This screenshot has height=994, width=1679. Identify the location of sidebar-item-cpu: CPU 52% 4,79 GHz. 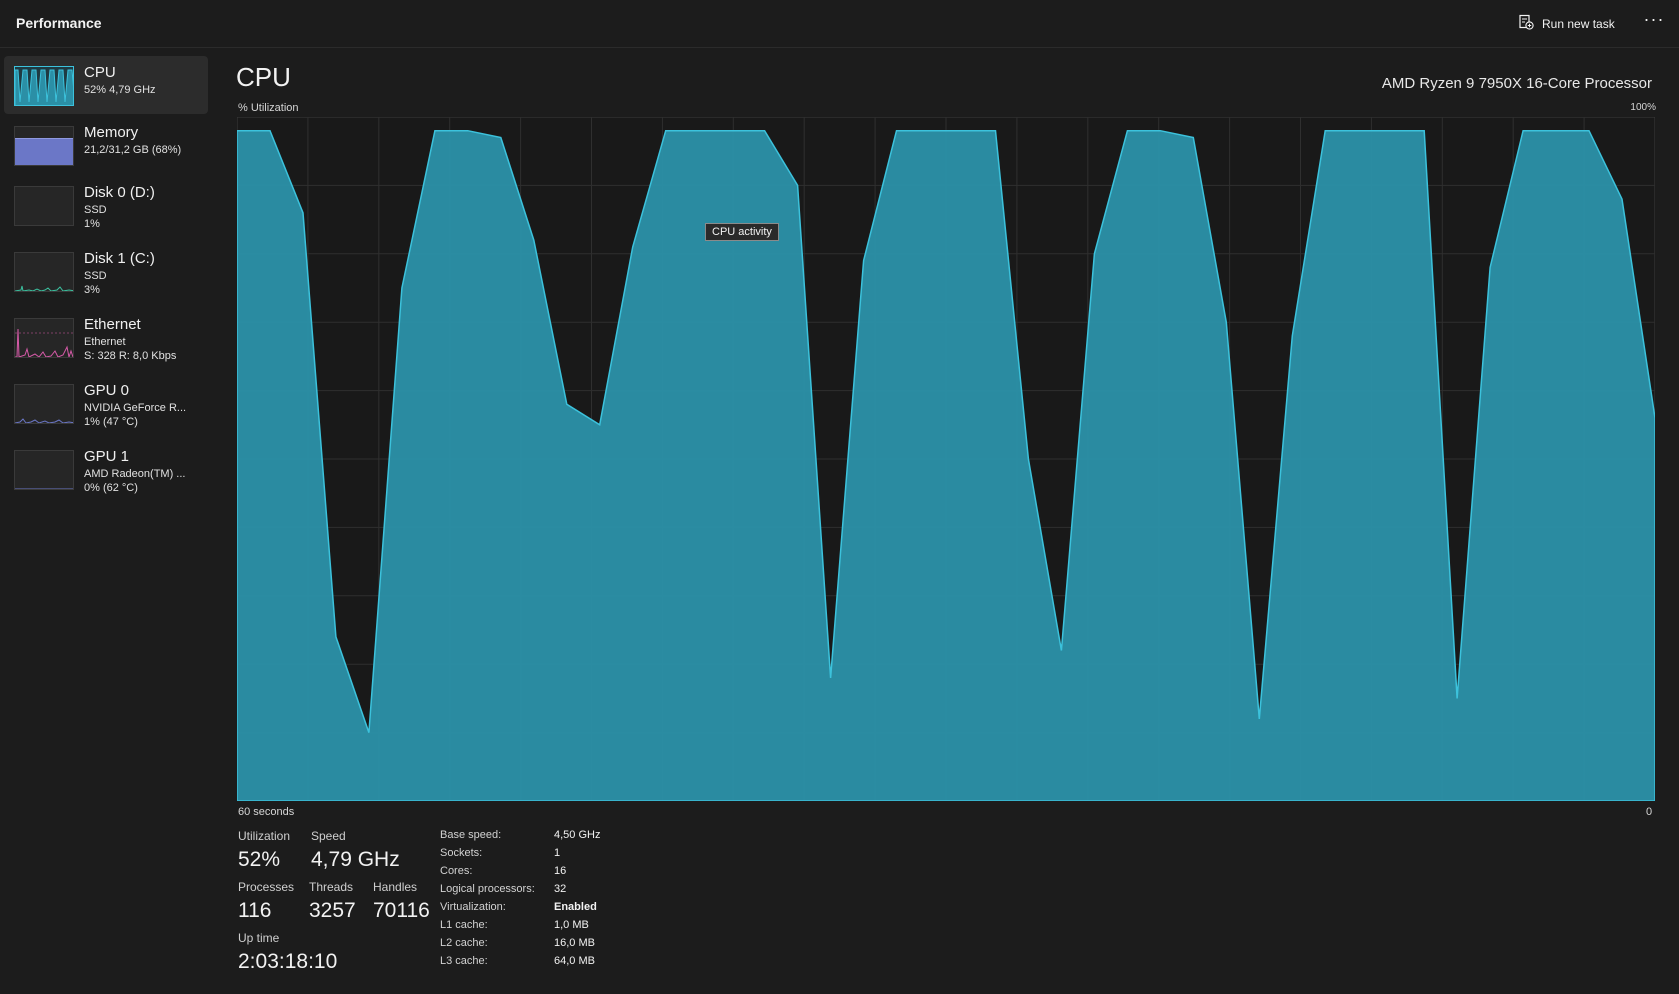
(106, 85).